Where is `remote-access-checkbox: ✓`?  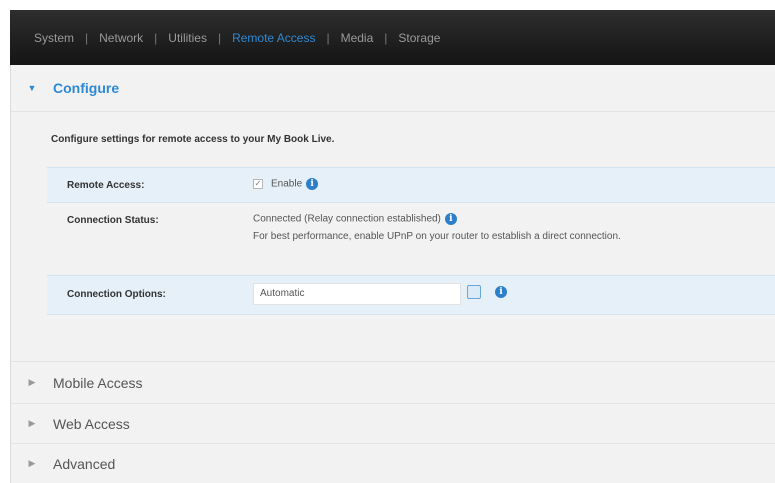 remote-access-checkbox: ✓ is located at coordinates (258, 184).